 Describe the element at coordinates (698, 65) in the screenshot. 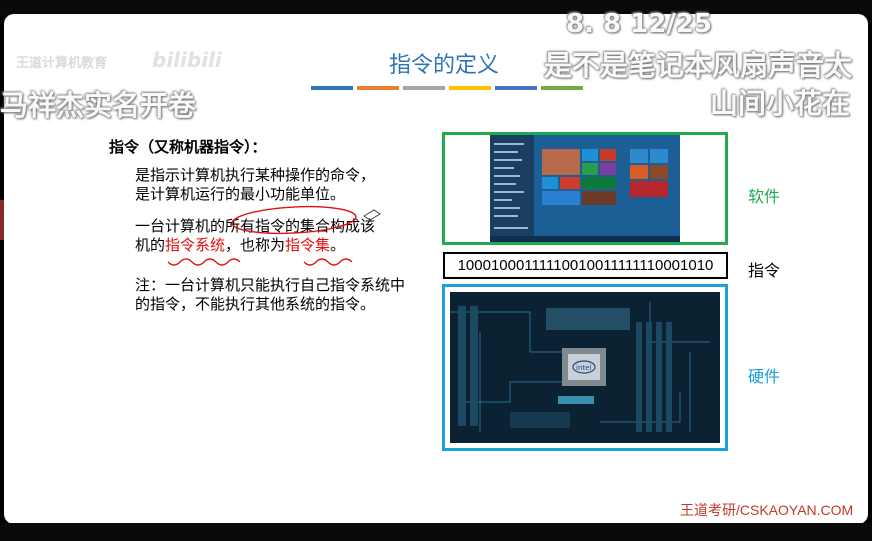

I see `danmaku-comment: 是不是笔记本风扇声音太` at that location.